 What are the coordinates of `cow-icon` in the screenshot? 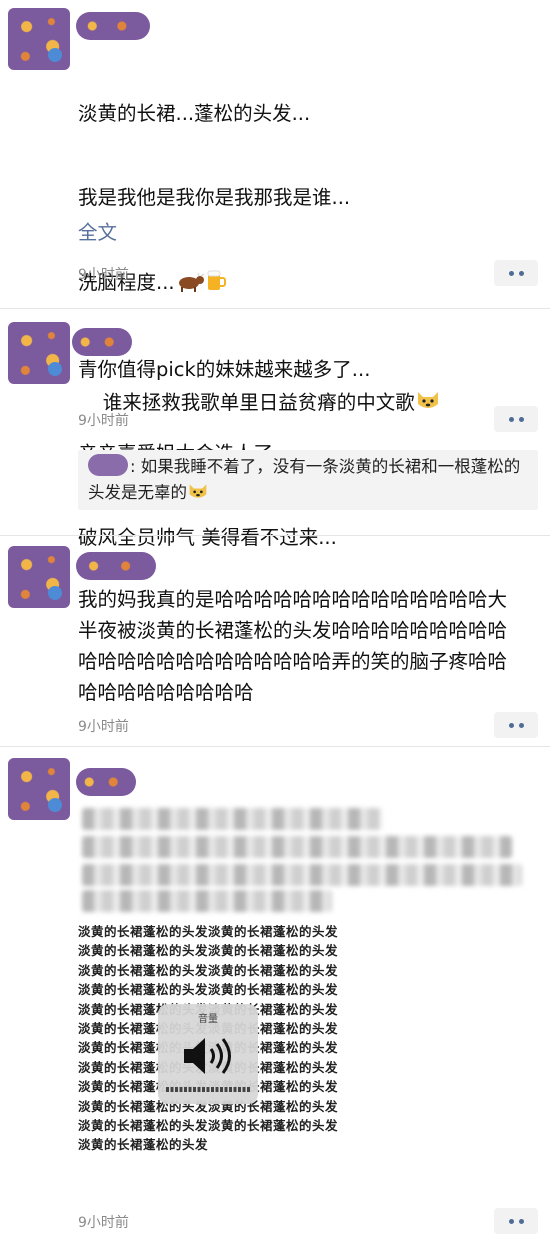 It's located at (190, 286).